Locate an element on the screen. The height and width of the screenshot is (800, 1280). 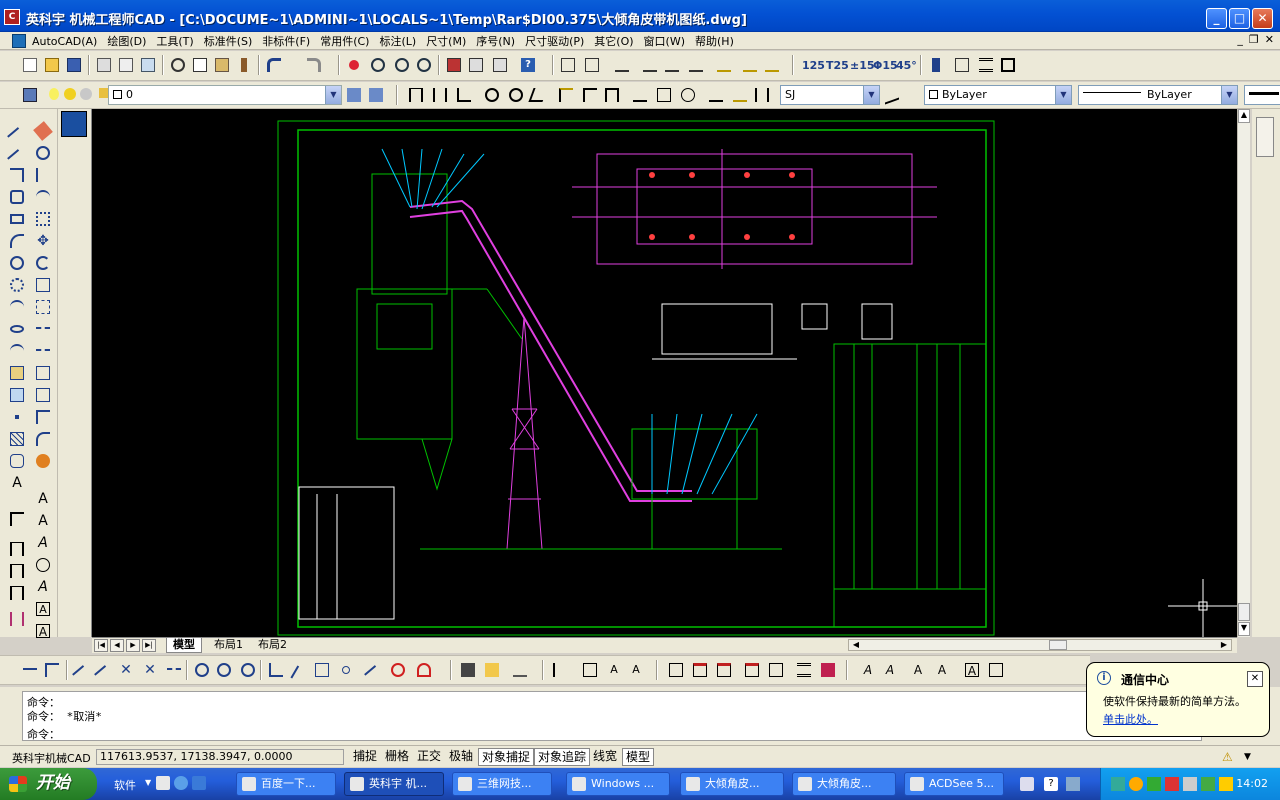
tray-expand-icon is located at coordinates (1073, 784).